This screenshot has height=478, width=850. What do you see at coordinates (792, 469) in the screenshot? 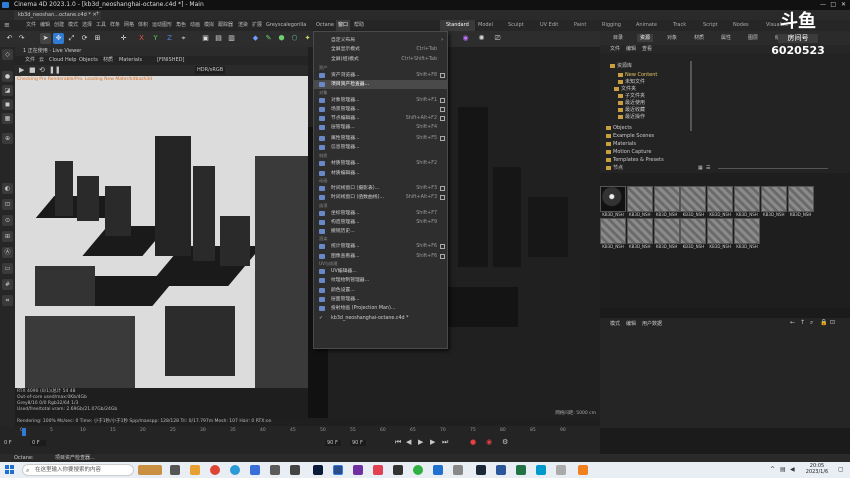
I see `volume-icon: ◀` at bounding box center [792, 469].